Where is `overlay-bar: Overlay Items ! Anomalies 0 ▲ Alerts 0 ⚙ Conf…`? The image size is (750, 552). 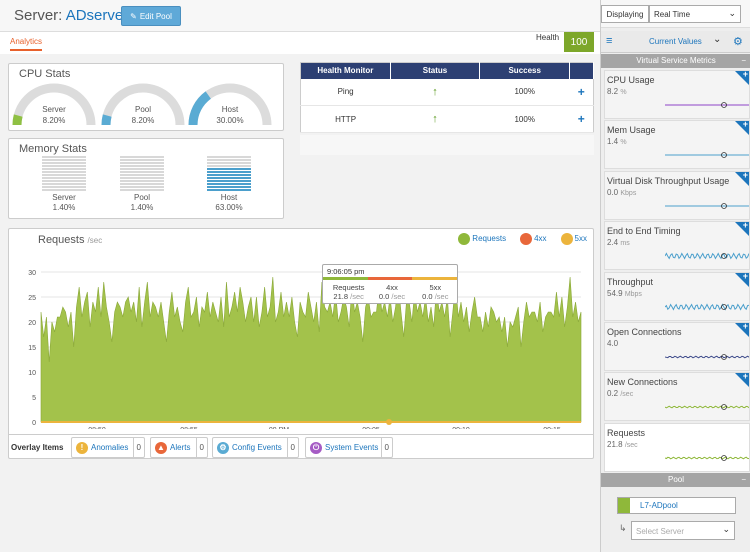
overlay-bar: Overlay Items ! Anomalies 0 ▲ Alerts 0 ⚙ Conf… is located at coordinates (301, 446).